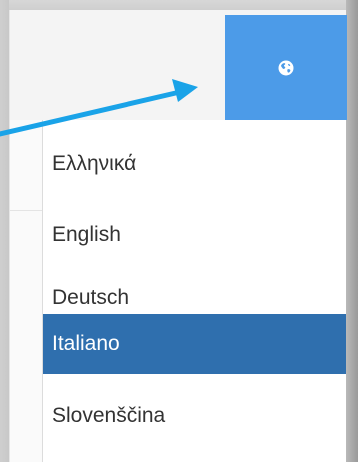 The width and height of the screenshot is (358, 462). What do you see at coordinates (91, 297) in the screenshot?
I see `language-option-label: Deutsch` at bounding box center [91, 297].